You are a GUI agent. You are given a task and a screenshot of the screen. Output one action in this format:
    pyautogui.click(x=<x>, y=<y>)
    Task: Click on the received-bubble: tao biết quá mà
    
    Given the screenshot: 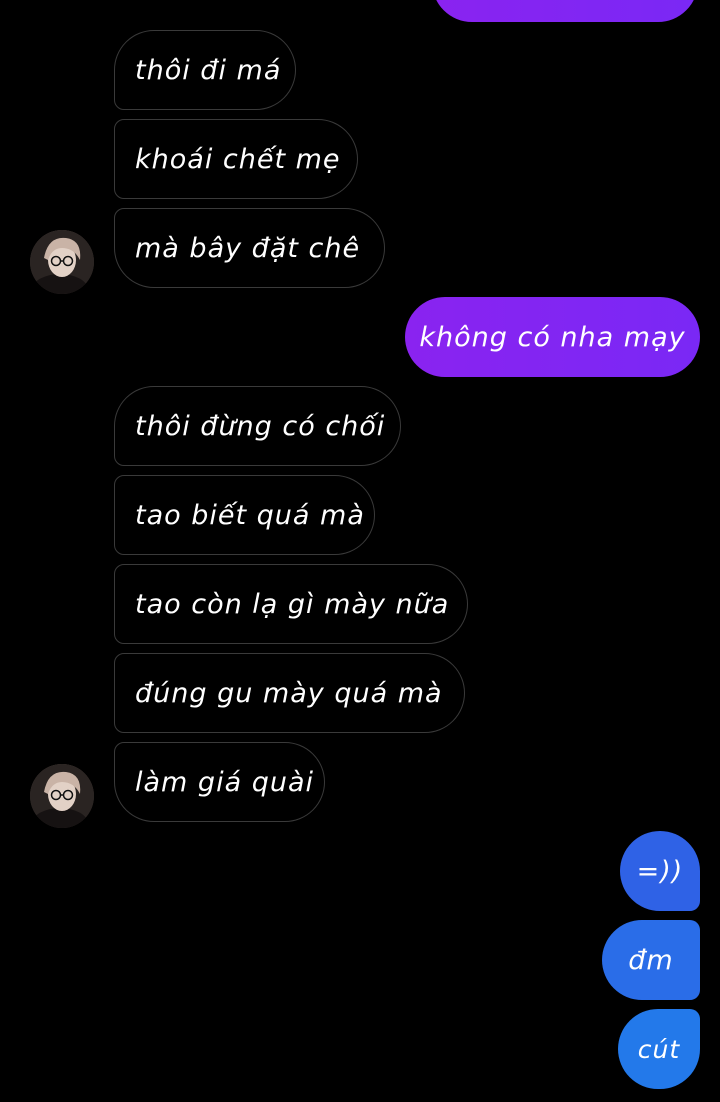 What is the action you would take?
    pyautogui.click(x=244, y=515)
    